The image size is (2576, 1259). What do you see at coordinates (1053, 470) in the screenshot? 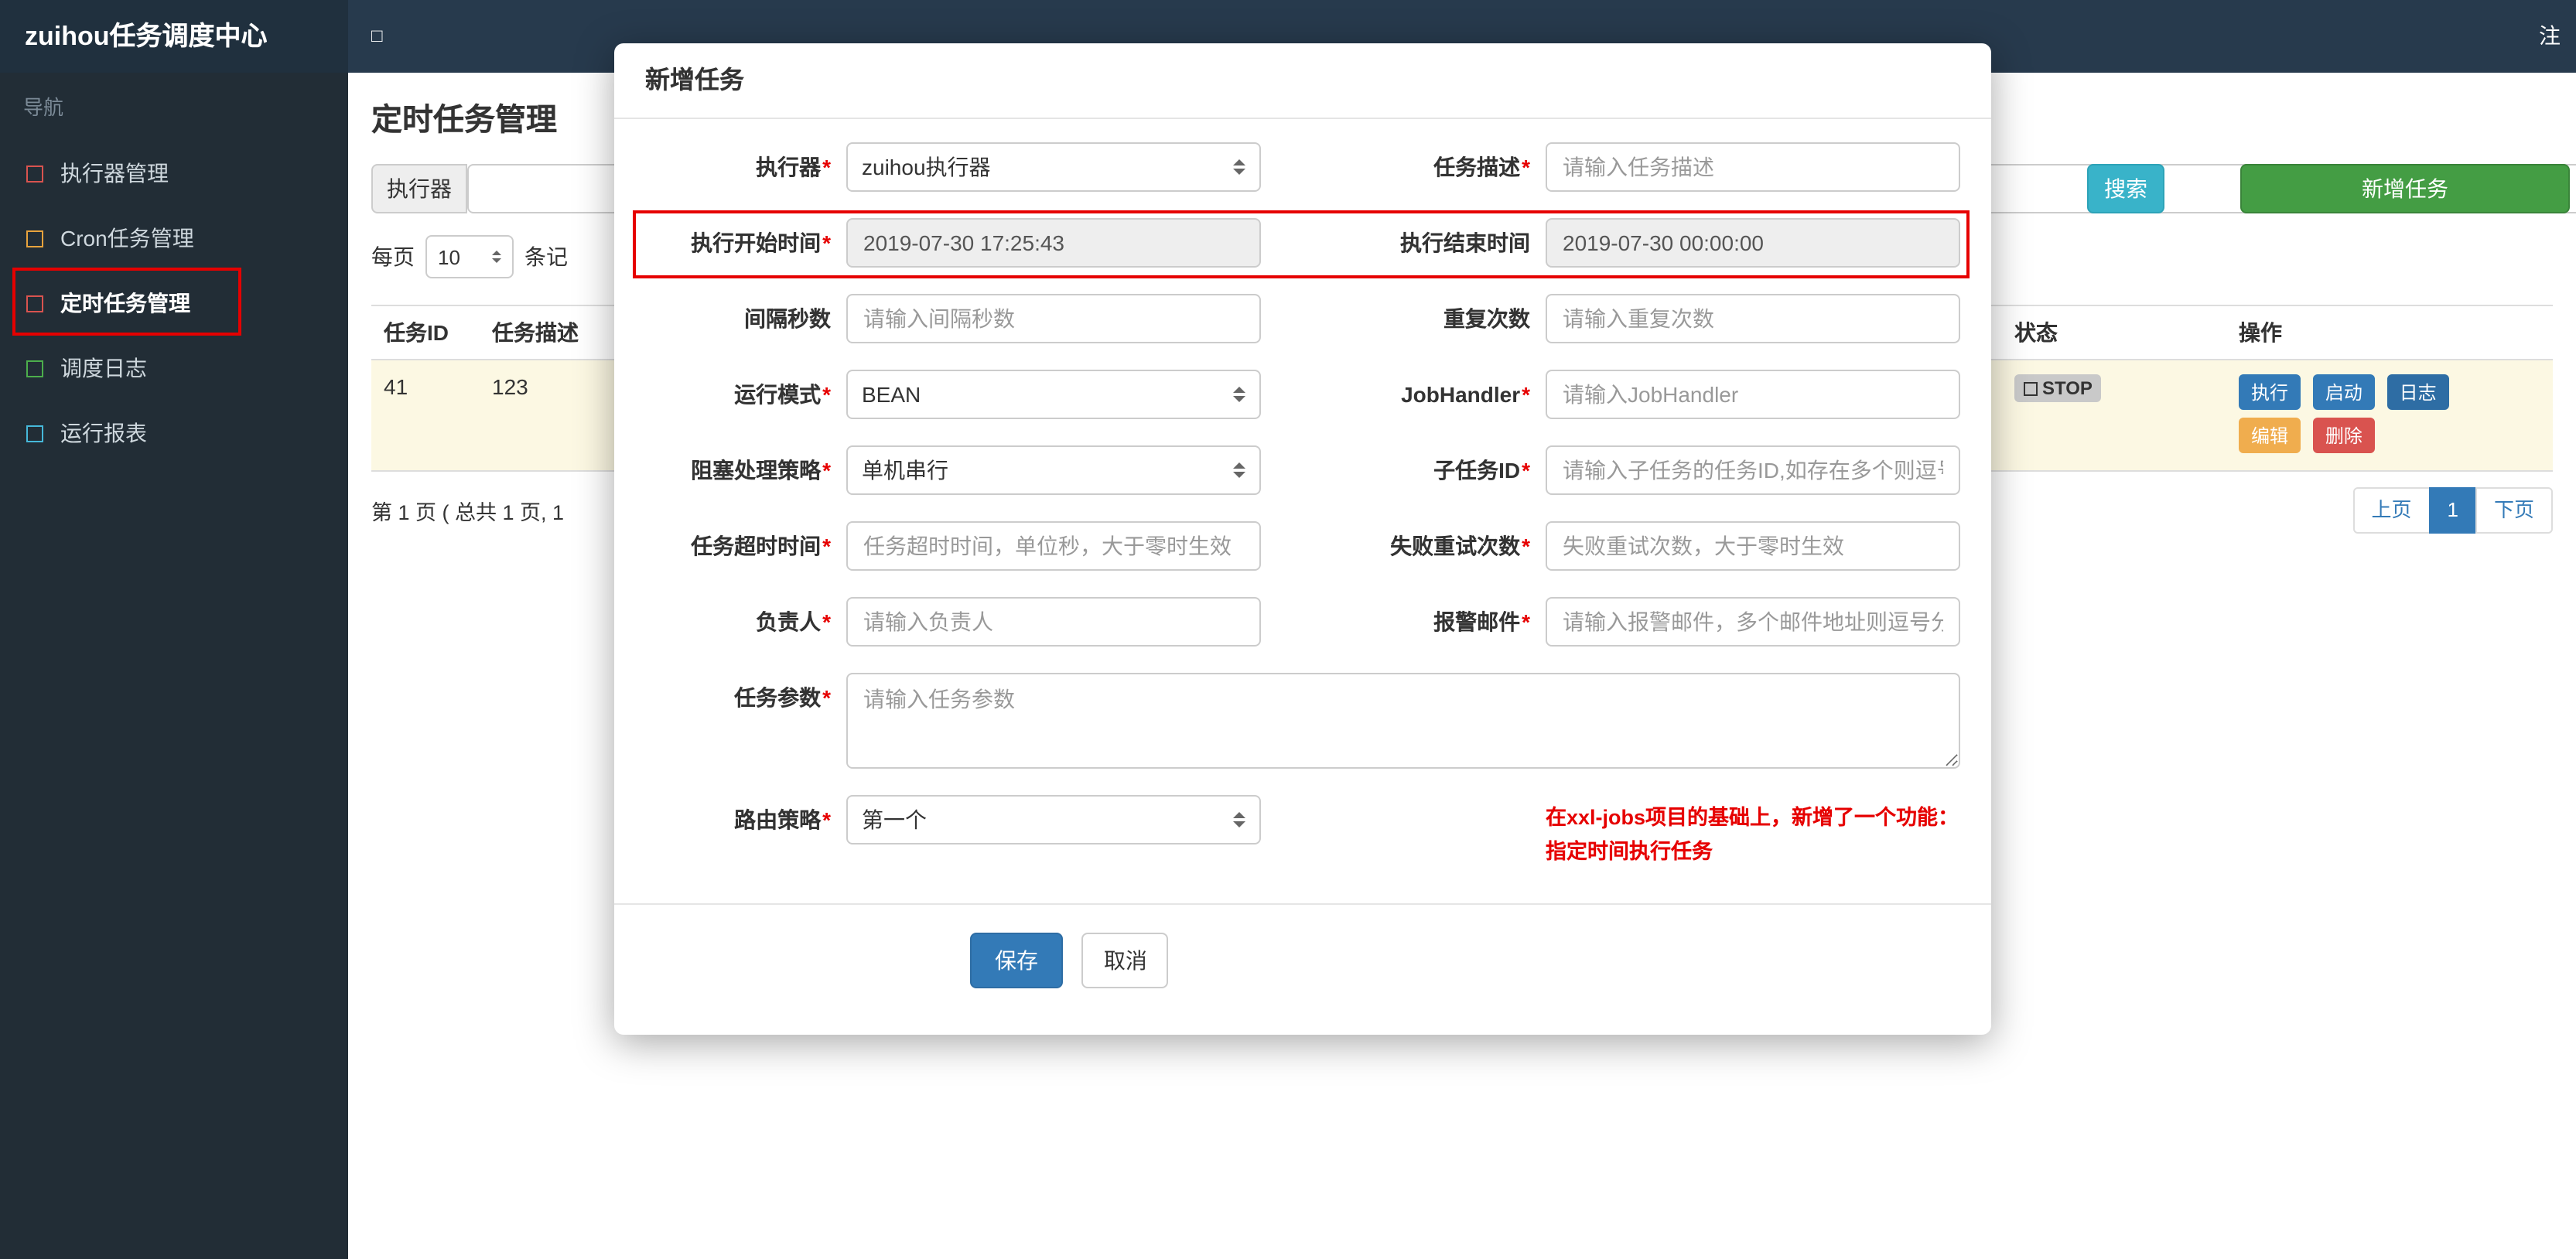
I see `block-strategy-select: 单机串行` at bounding box center [1053, 470].